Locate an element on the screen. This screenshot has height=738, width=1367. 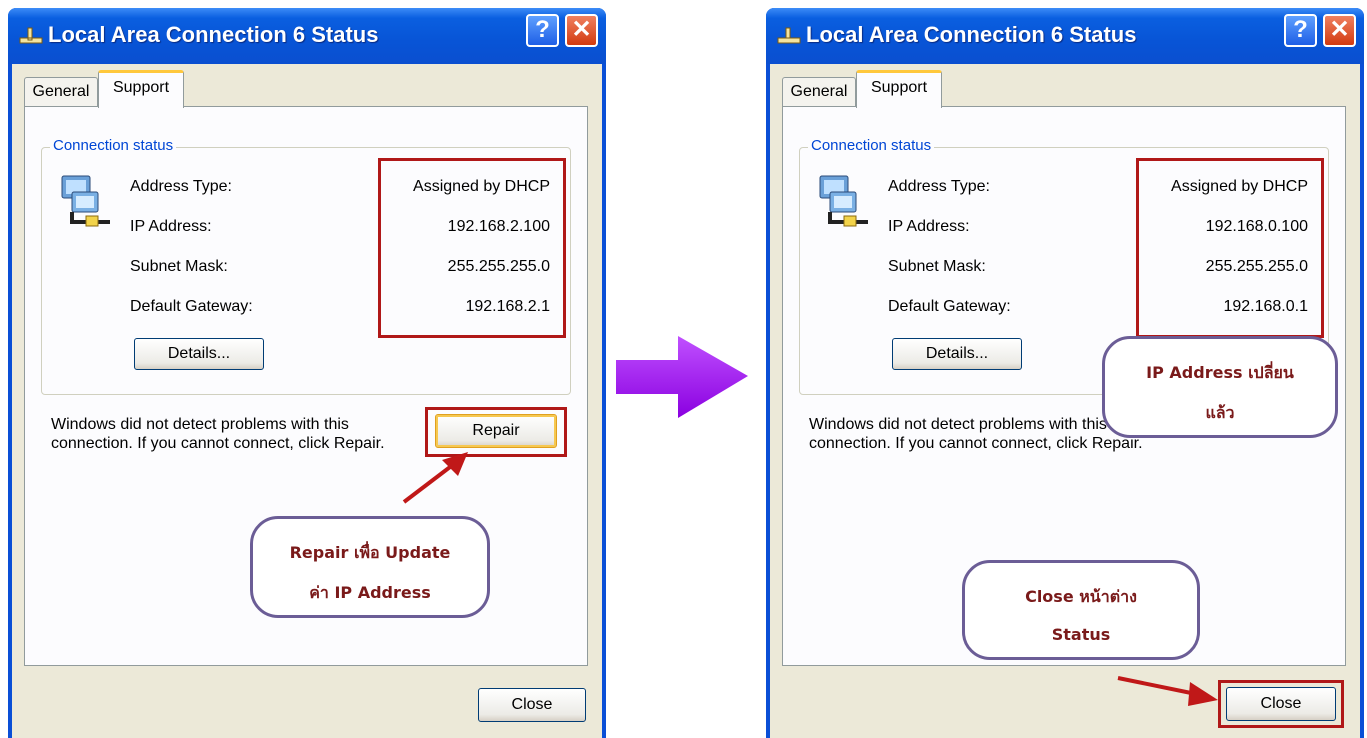
ip-changed-callout: IP Address เปลี่ยน แล้ว is located at coordinates (1220, 387).